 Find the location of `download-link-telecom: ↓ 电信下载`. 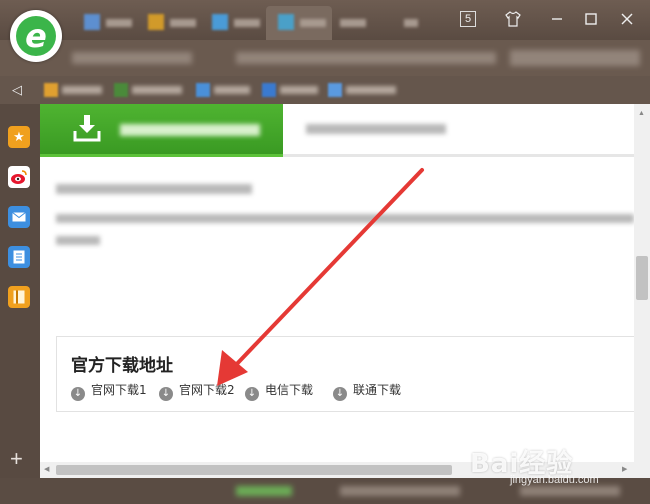

download-link-telecom: ↓ 电信下载 is located at coordinates (279, 391).